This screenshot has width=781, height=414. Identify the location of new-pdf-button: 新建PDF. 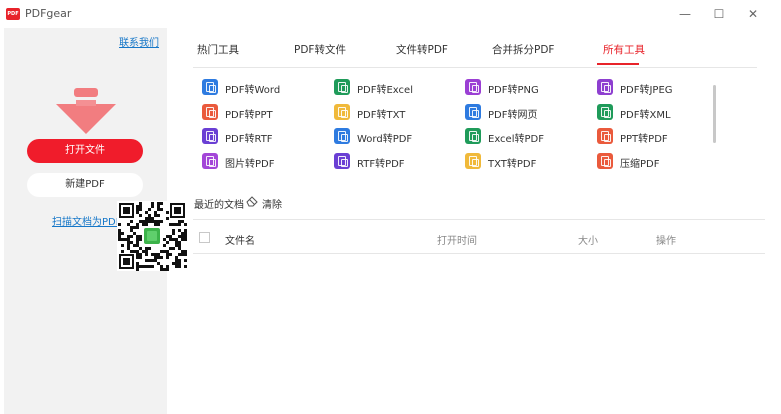
(85, 185).